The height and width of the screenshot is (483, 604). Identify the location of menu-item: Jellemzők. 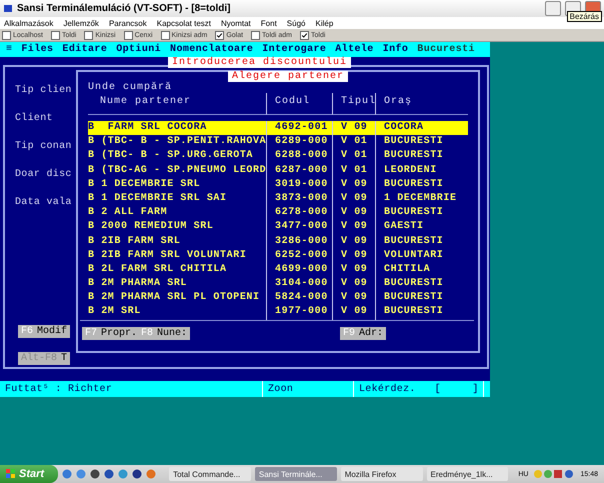
(81, 23).